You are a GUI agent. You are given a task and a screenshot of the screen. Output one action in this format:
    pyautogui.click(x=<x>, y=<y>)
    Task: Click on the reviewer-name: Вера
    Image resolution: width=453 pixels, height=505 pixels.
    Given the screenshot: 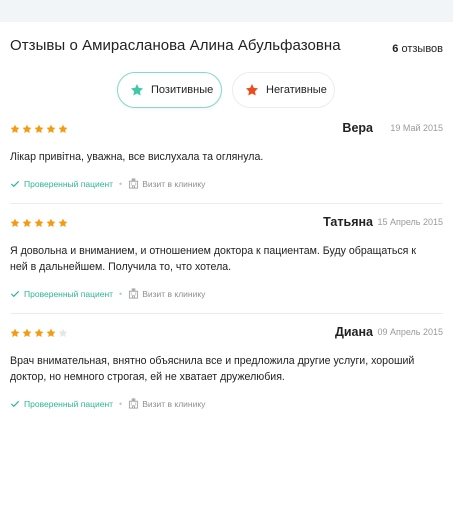 What is the action you would take?
    pyautogui.click(x=357, y=128)
    